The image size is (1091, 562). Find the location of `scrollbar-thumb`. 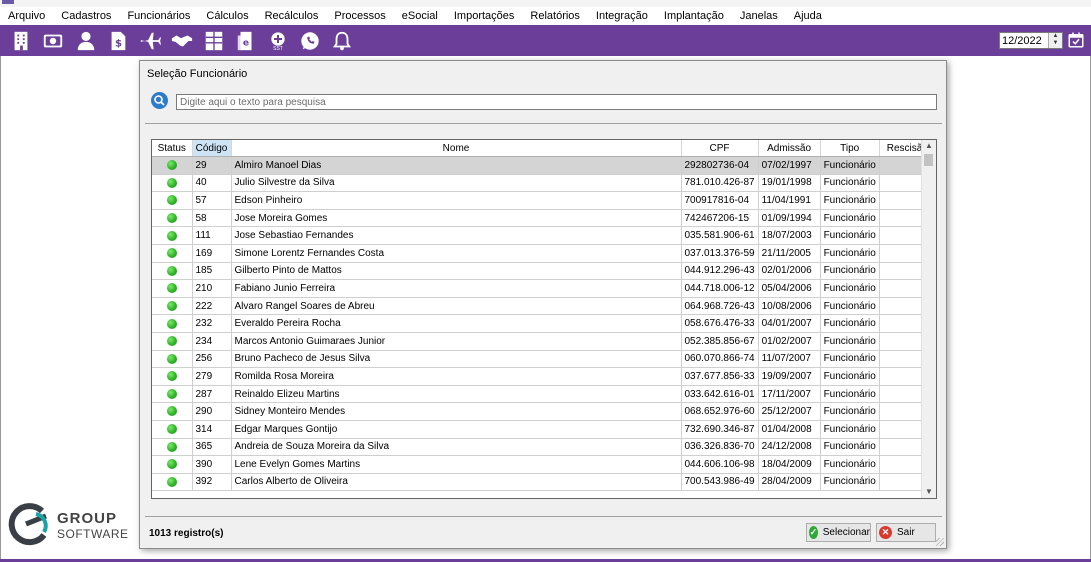

scrollbar-thumb is located at coordinates (928, 160).